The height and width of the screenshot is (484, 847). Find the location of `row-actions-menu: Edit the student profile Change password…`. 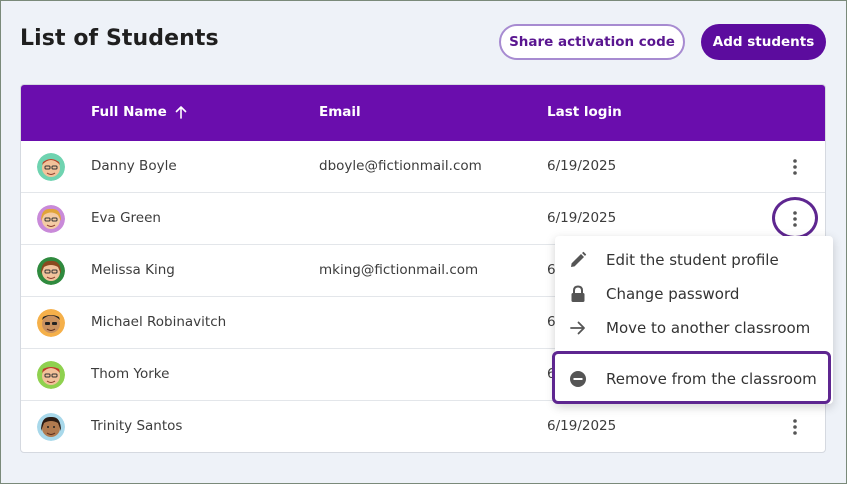

row-actions-menu: Edit the student profile Change password… is located at coordinates (694, 320).